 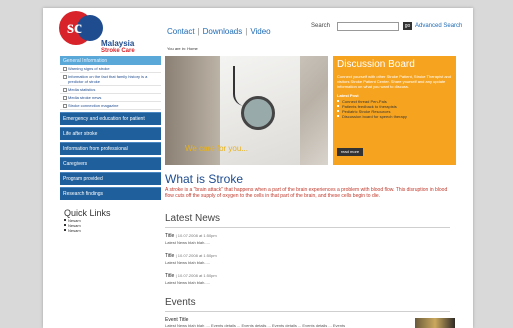 What do you see at coordinates (193, 218) in the screenshot?
I see `latest-news-heading: Latest News` at bounding box center [193, 218].